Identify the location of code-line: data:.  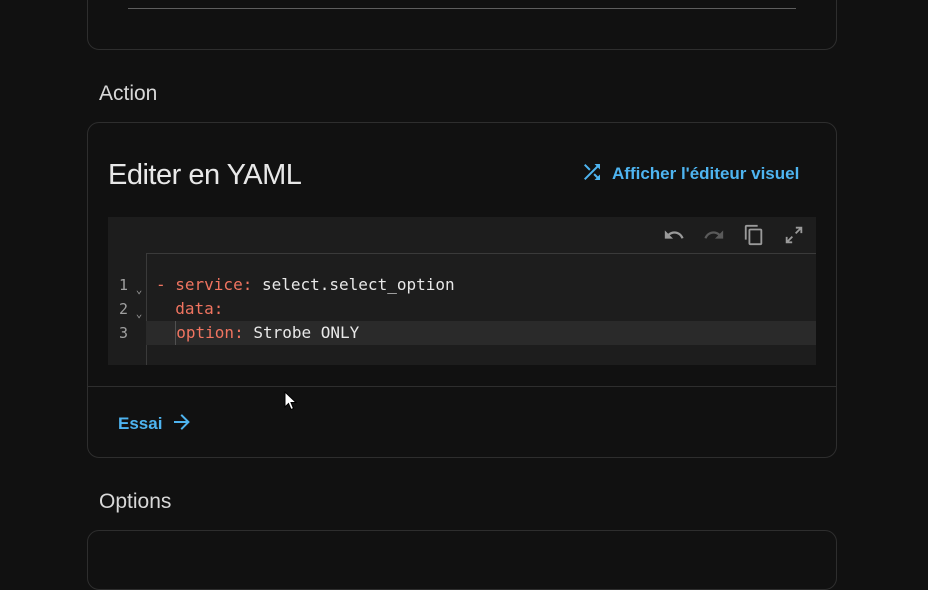
(481, 309).